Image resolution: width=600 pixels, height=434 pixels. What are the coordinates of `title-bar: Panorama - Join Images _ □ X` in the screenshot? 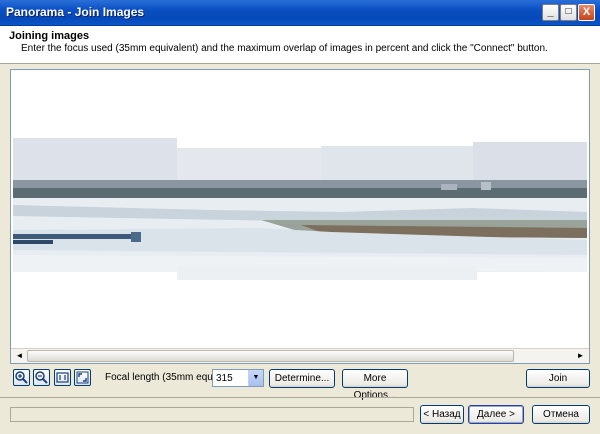 It's located at (300, 13).